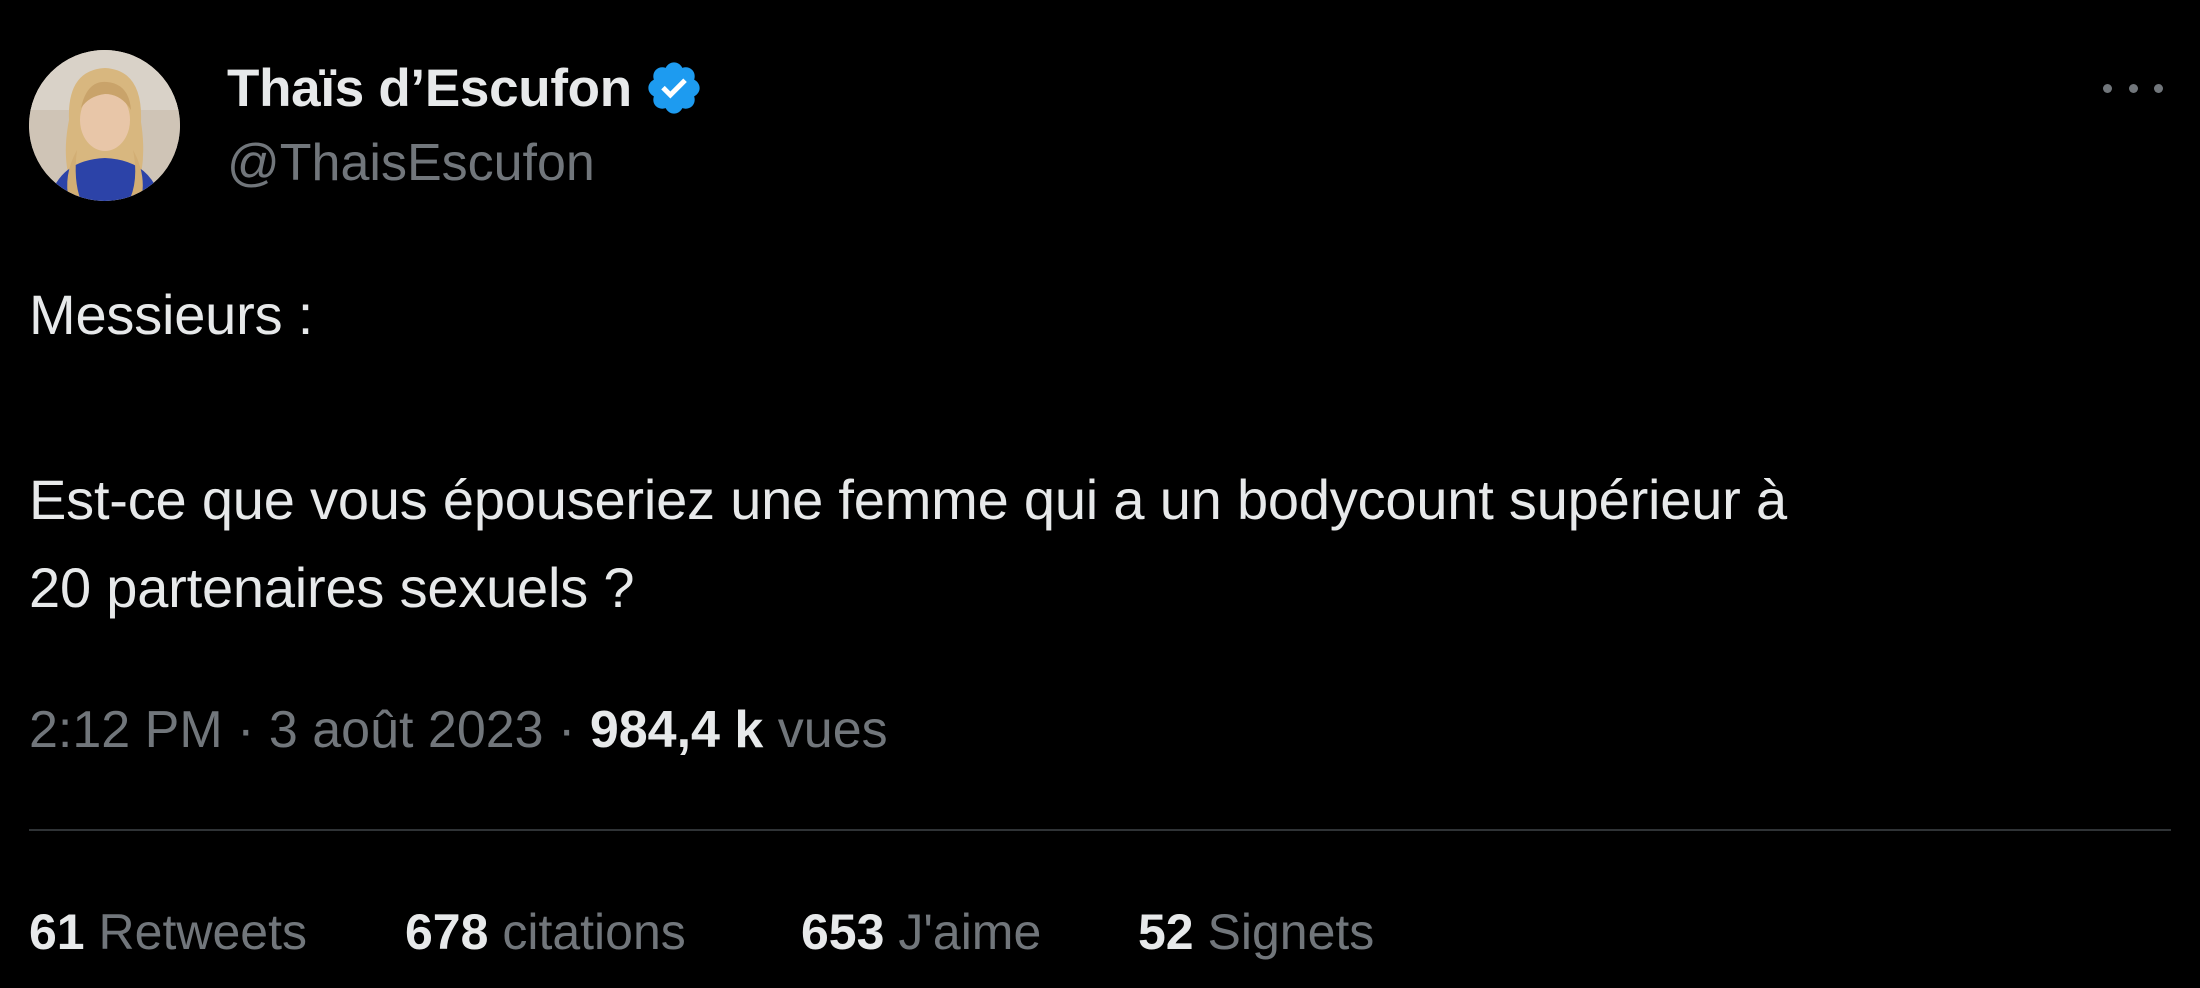 This screenshot has height=988, width=2200. I want to click on stat-likes: 653 J'aime, so click(921, 932).